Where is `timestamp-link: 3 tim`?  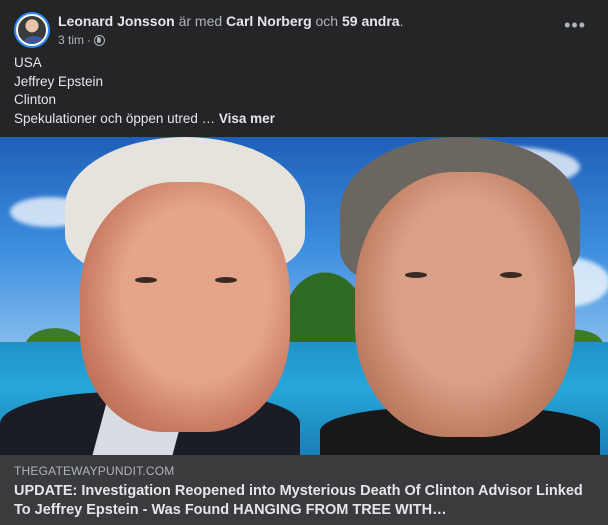 timestamp-link: 3 tim is located at coordinates (71, 40).